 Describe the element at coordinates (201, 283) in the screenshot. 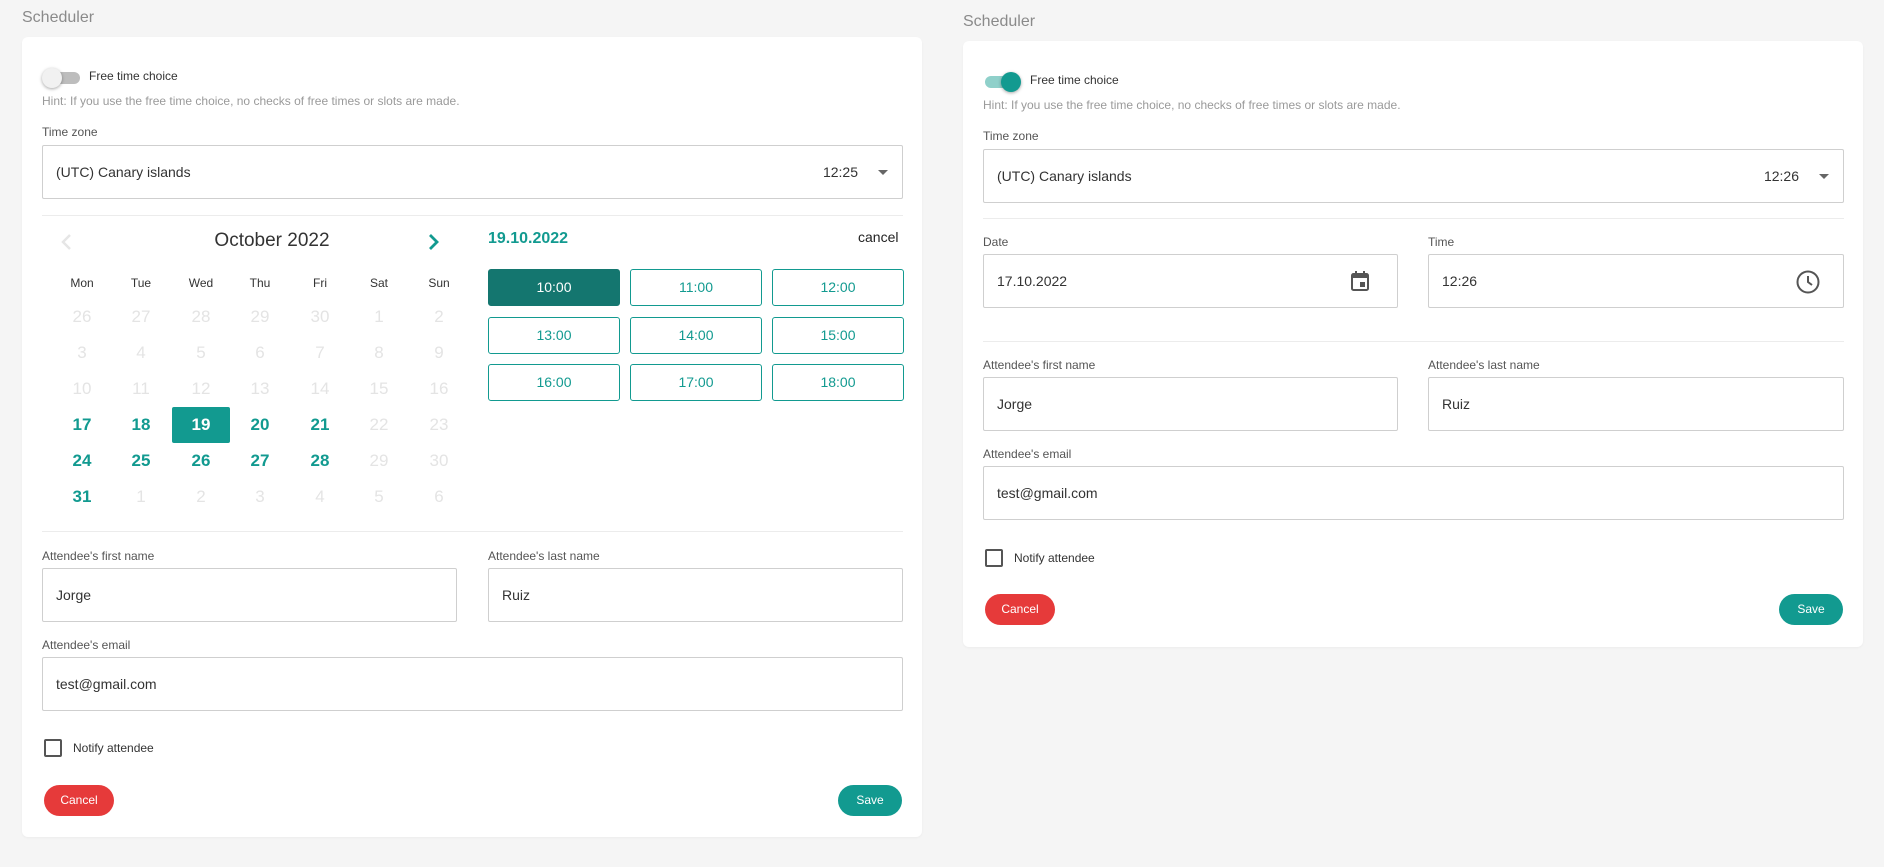

I see `weekday-label: Wed` at that location.